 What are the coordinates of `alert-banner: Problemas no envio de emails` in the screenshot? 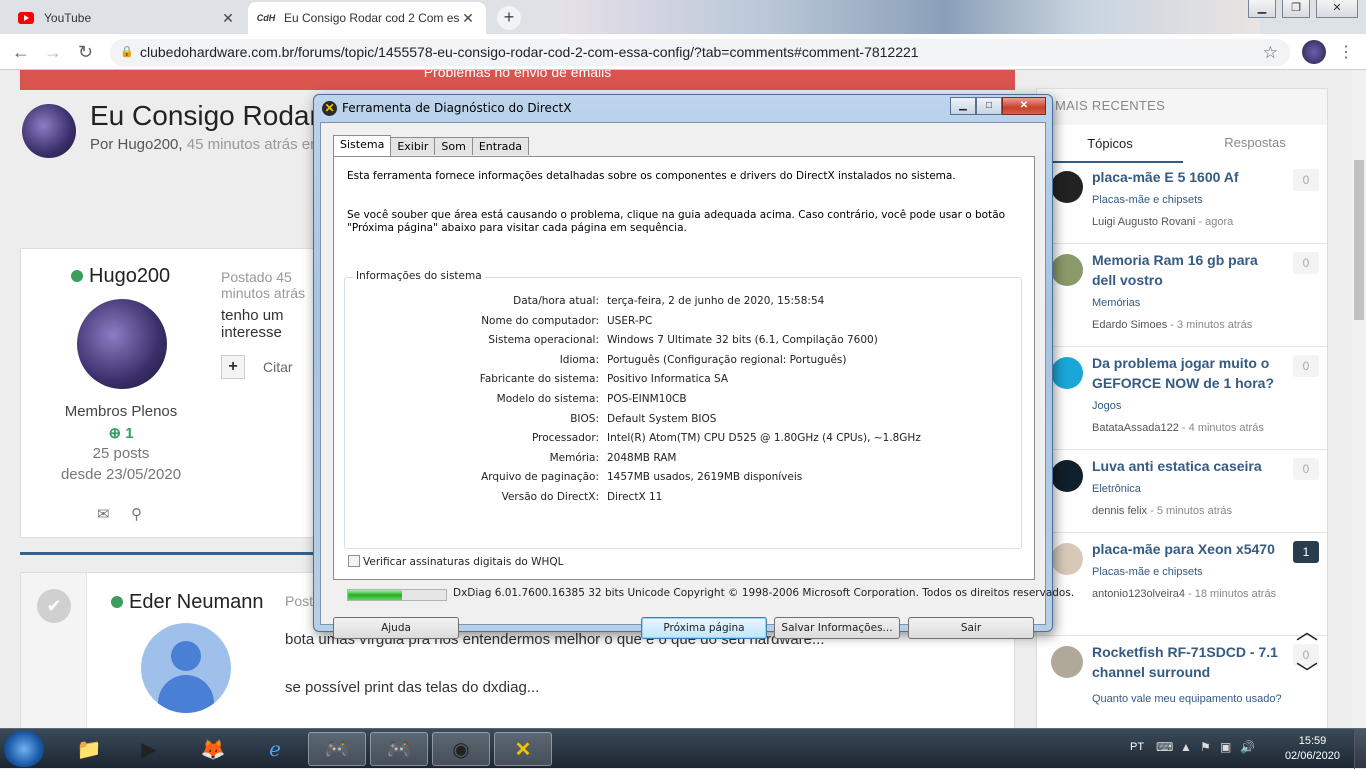 It's located at (517, 80).